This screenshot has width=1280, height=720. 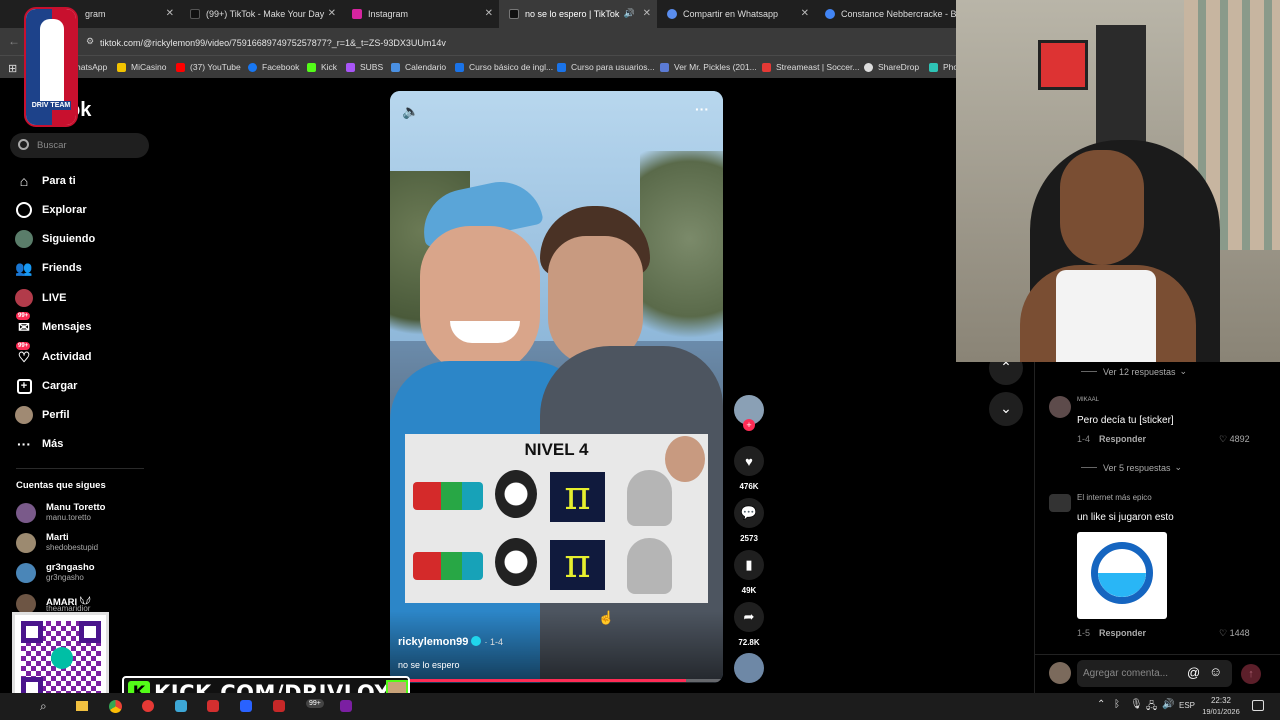 I want to click on clock-time: 22:32, so click(x=1221, y=700).